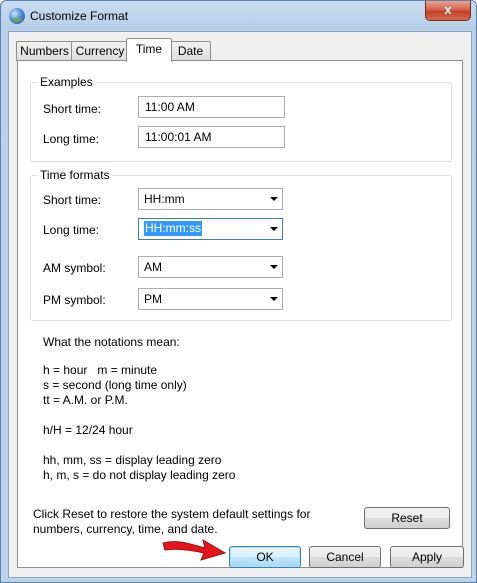 This screenshot has height=583, width=477. I want to click on am-symbol-label: AM symbol:, so click(74, 268).